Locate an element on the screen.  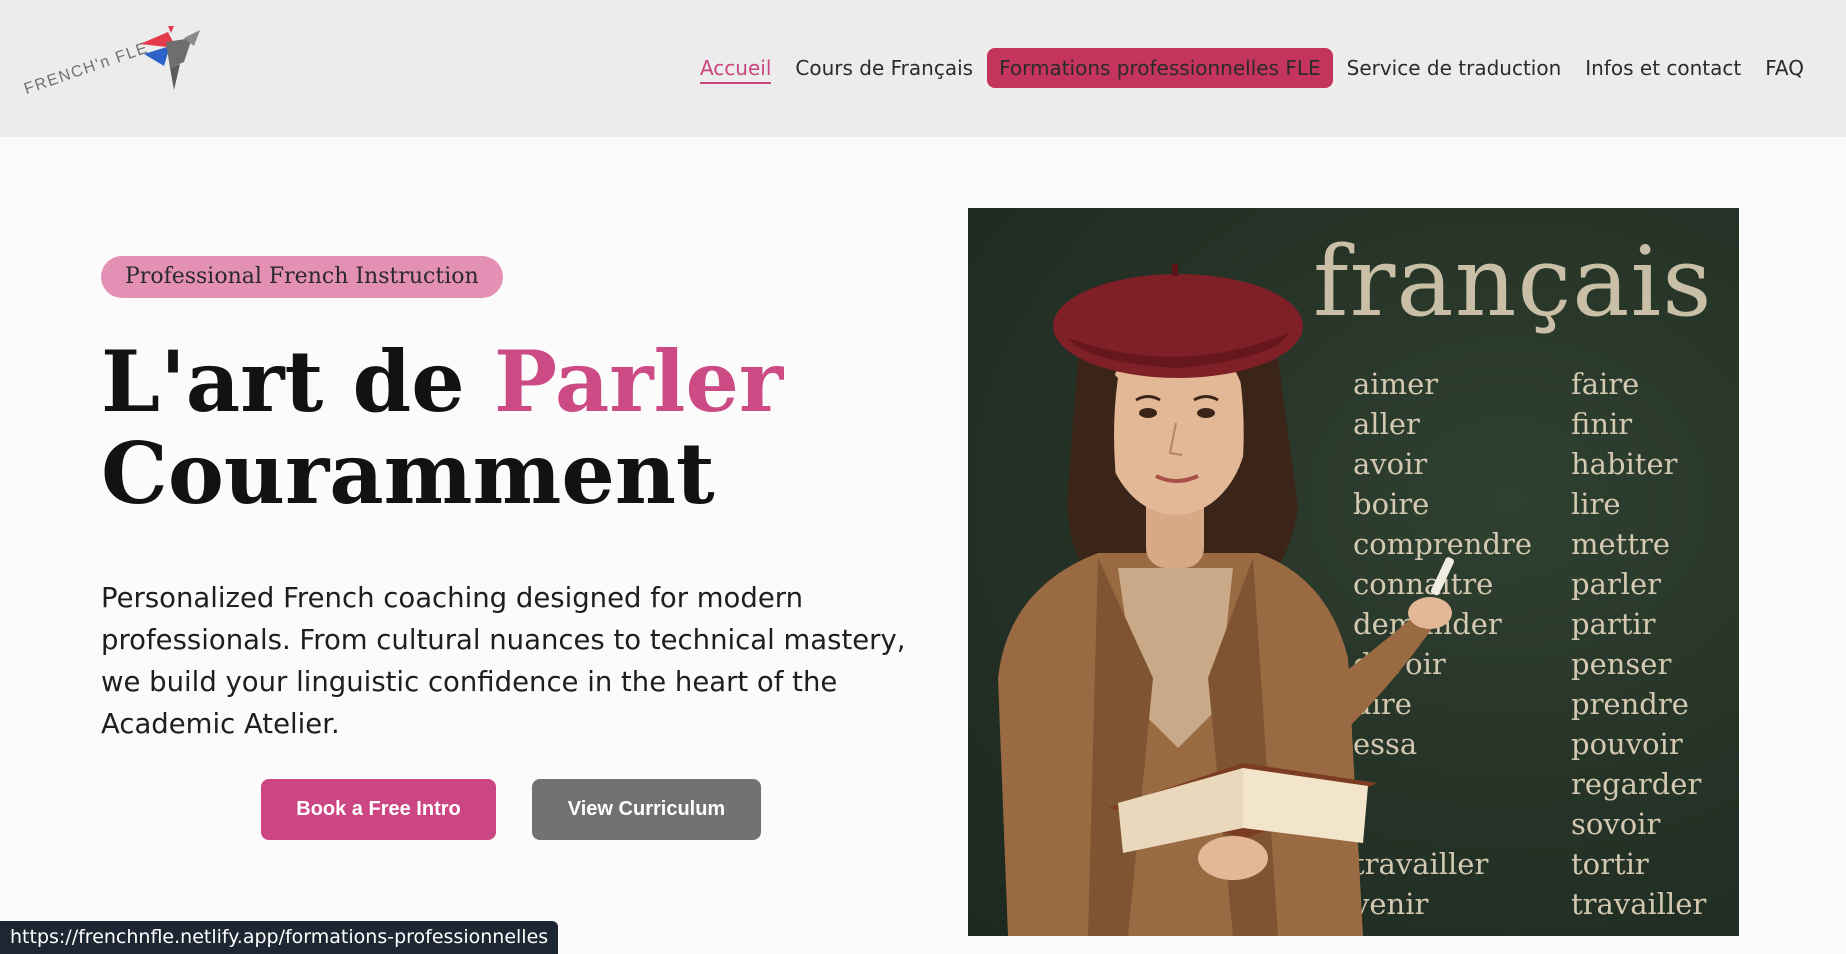
view-curriculum-button: View Curriculum is located at coordinates (646, 809).